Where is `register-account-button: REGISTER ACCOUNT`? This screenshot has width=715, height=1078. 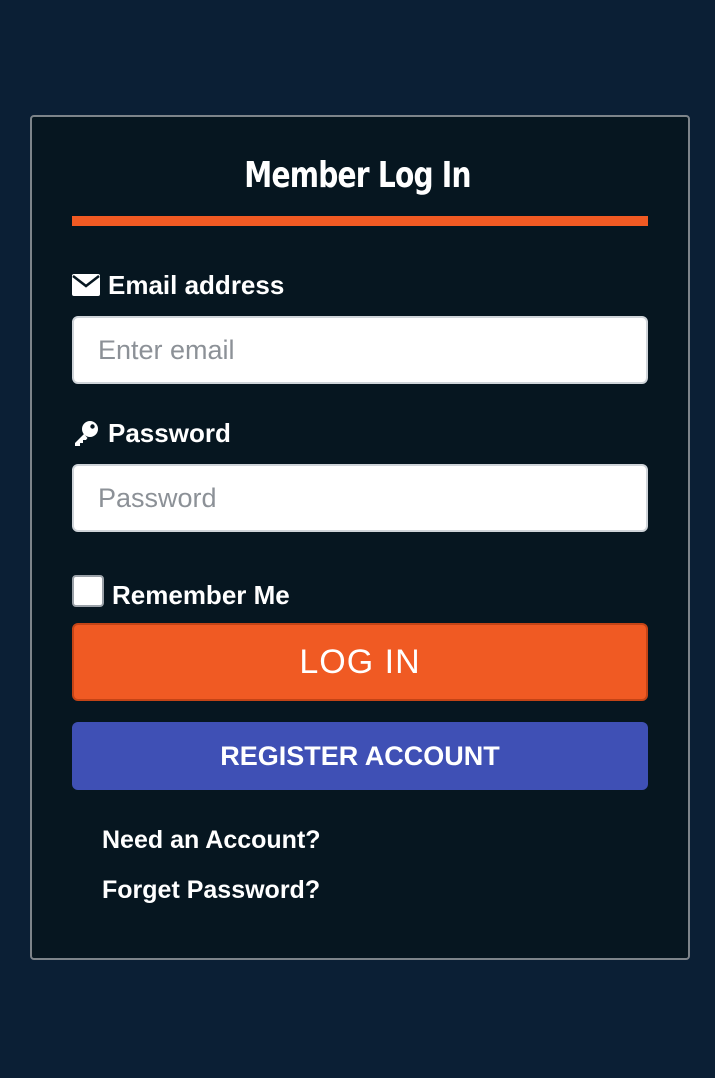 register-account-button: REGISTER ACCOUNT is located at coordinates (360, 756).